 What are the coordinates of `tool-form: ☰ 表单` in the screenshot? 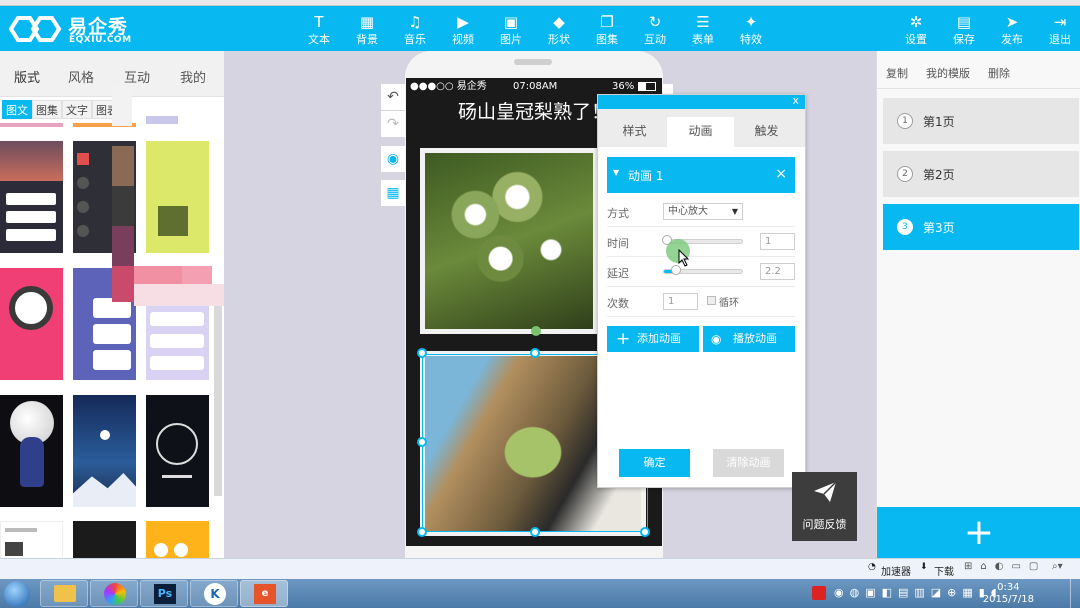 It's located at (703, 28).